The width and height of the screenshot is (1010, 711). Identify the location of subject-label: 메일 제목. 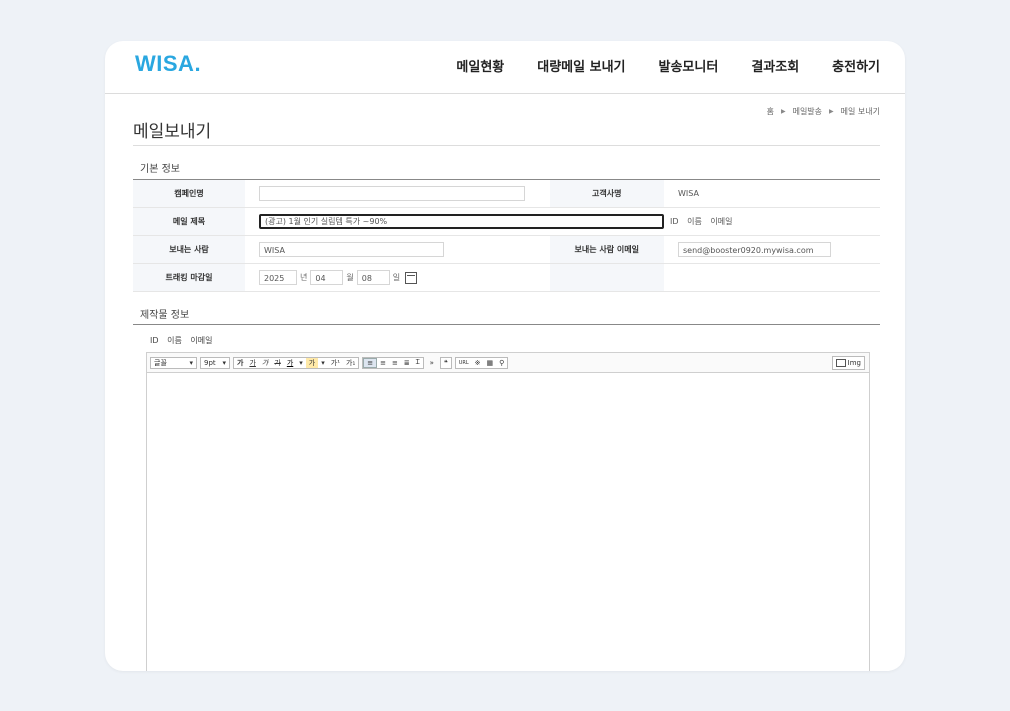
(189, 221).